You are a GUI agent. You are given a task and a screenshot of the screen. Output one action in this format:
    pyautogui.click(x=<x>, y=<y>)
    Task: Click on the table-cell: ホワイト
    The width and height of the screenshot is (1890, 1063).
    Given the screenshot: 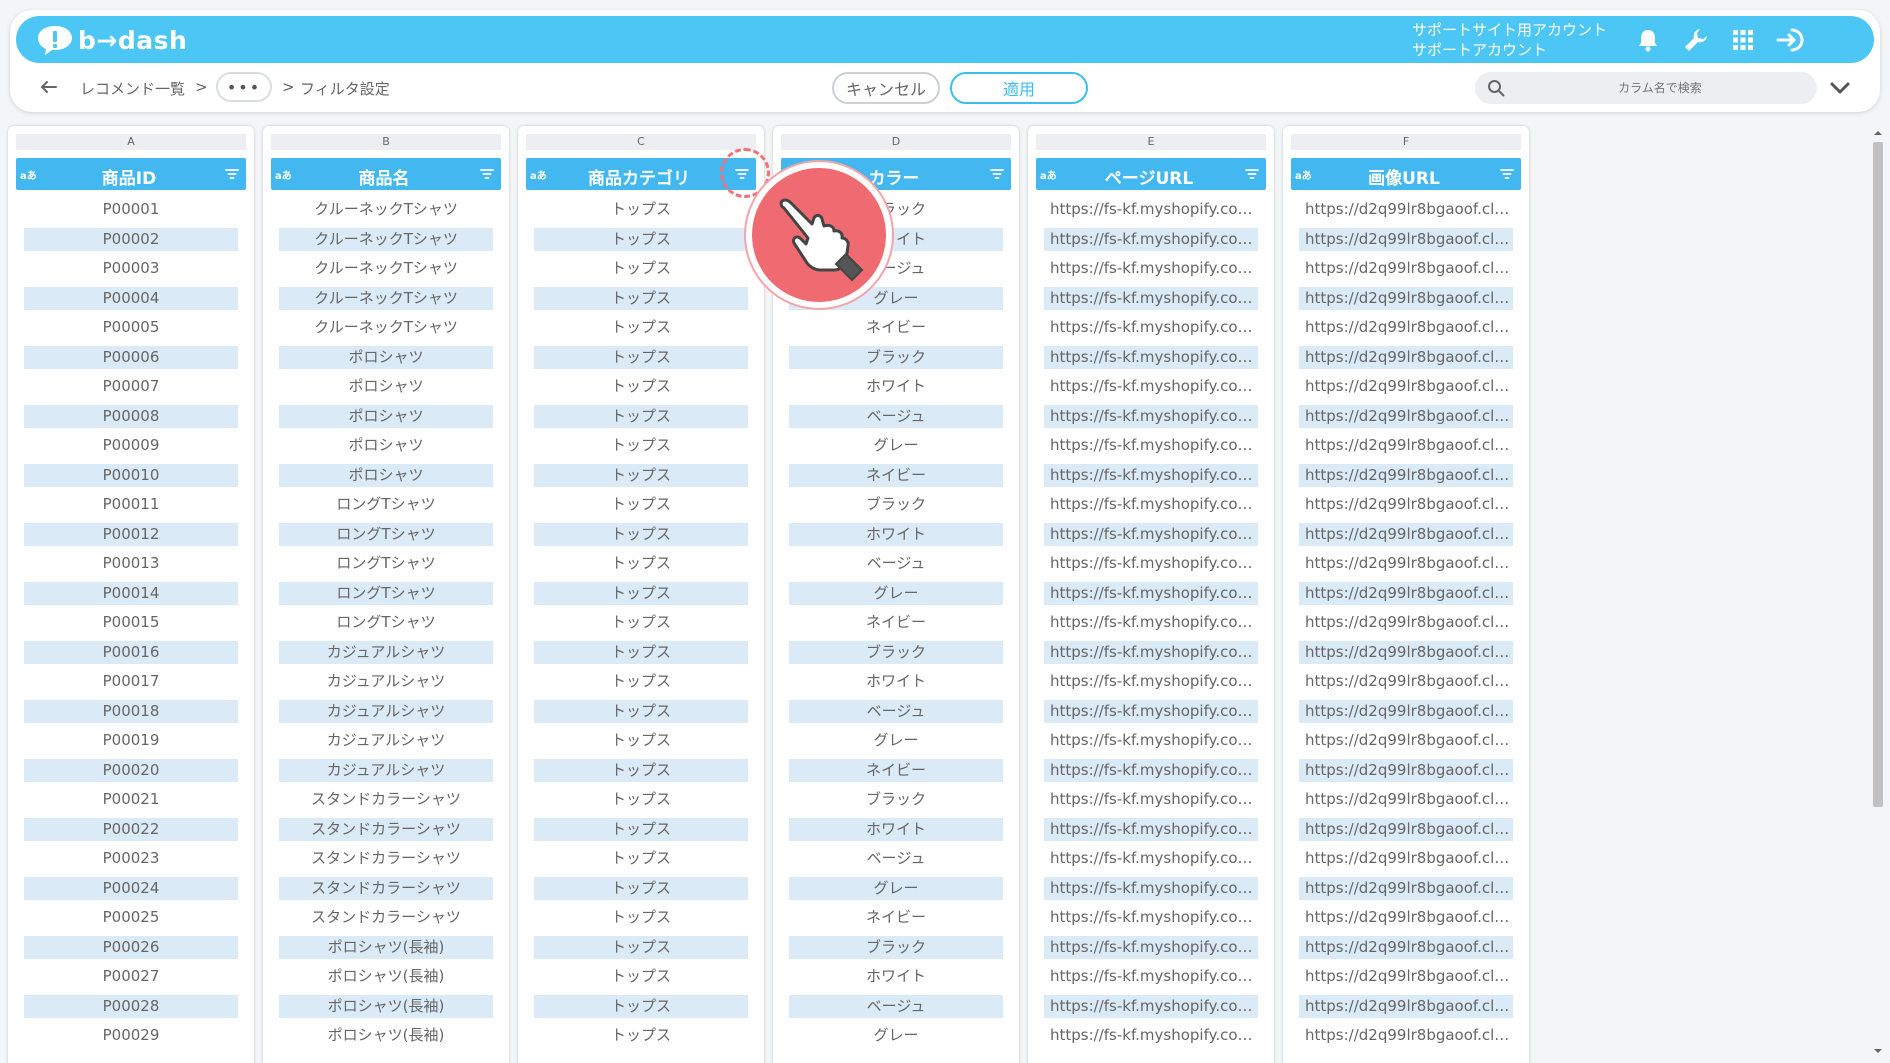 What is the action you would take?
    pyautogui.click(x=896, y=829)
    